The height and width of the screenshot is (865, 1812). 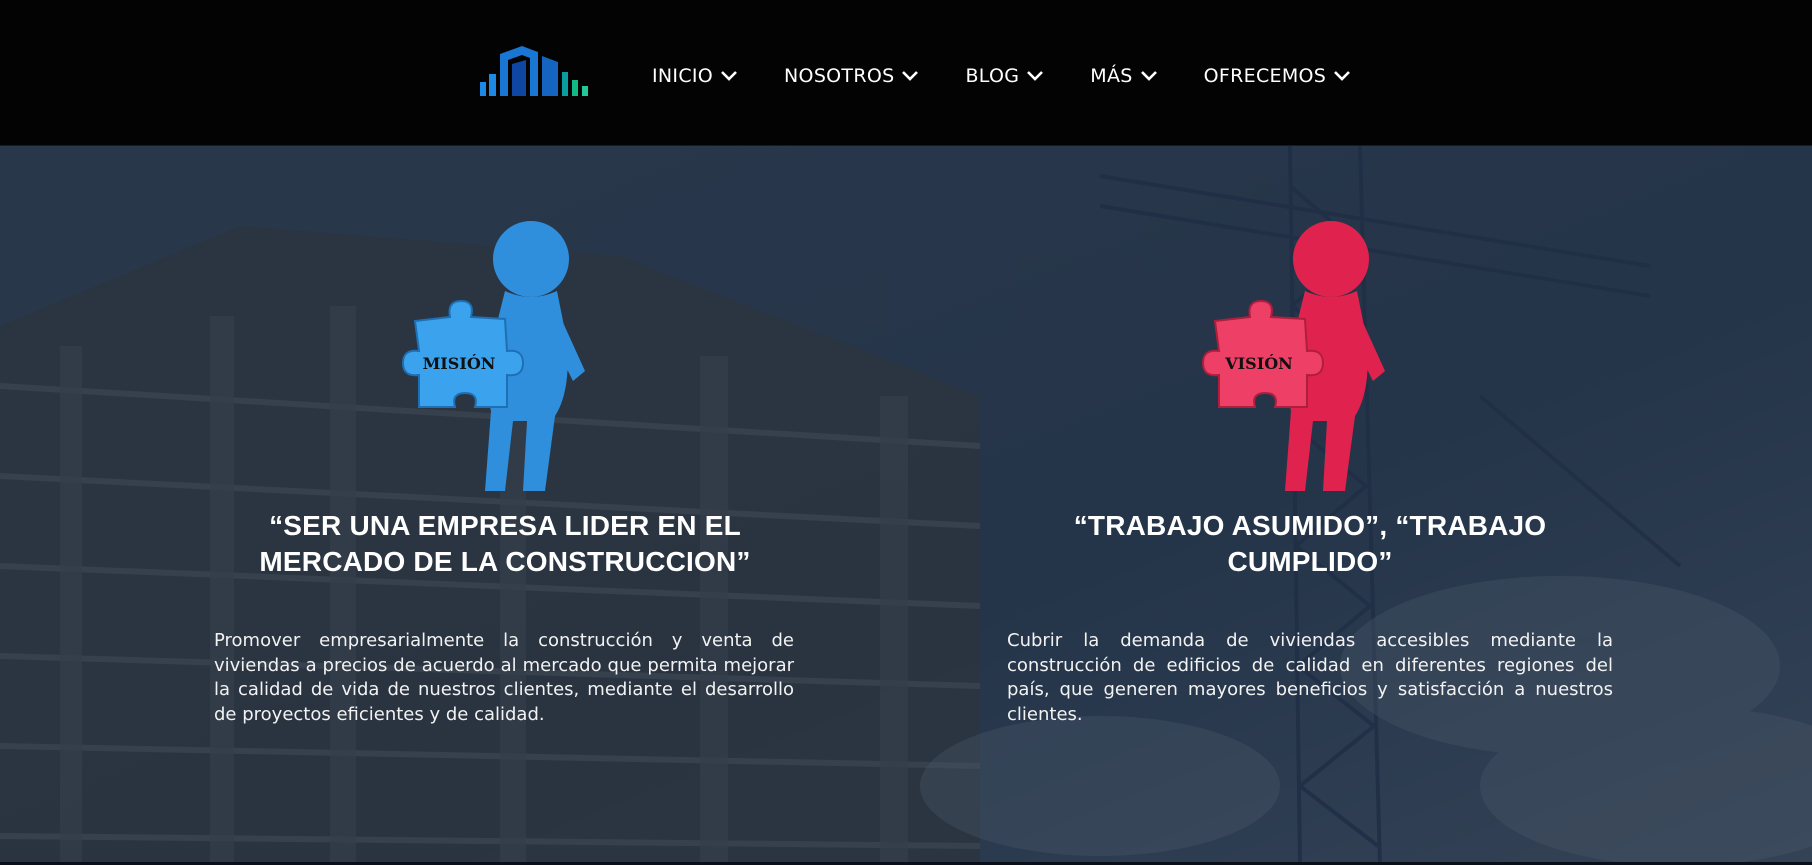 What do you see at coordinates (1111, 76) in the screenshot?
I see `nav-label: MÁS` at bounding box center [1111, 76].